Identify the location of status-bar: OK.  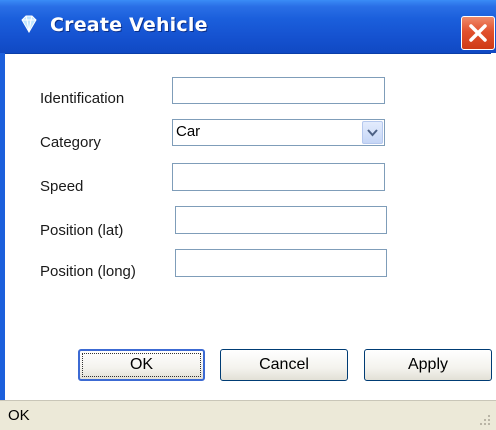
(248, 415).